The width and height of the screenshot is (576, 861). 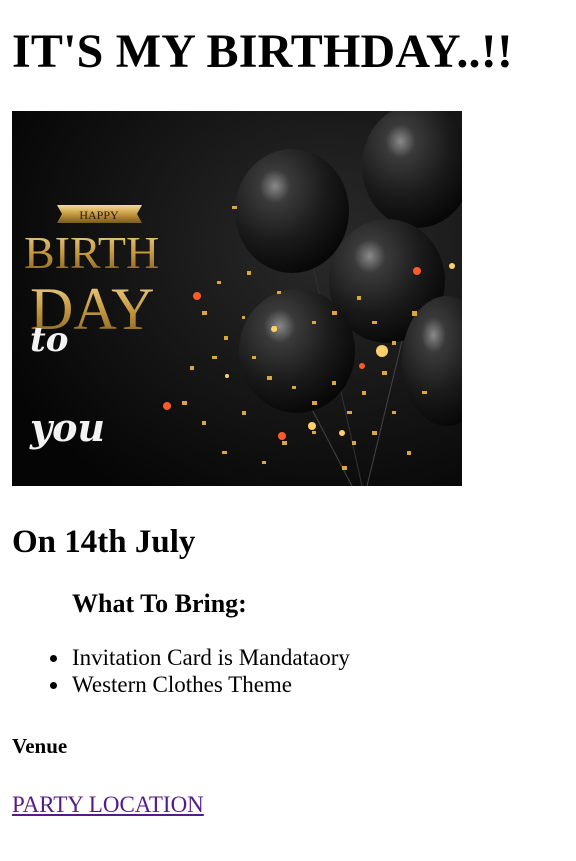 What do you see at coordinates (159, 603) in the screenshot?
I see `what-to-bring-heading: What To Bring:` at bounding box center [159, 603].